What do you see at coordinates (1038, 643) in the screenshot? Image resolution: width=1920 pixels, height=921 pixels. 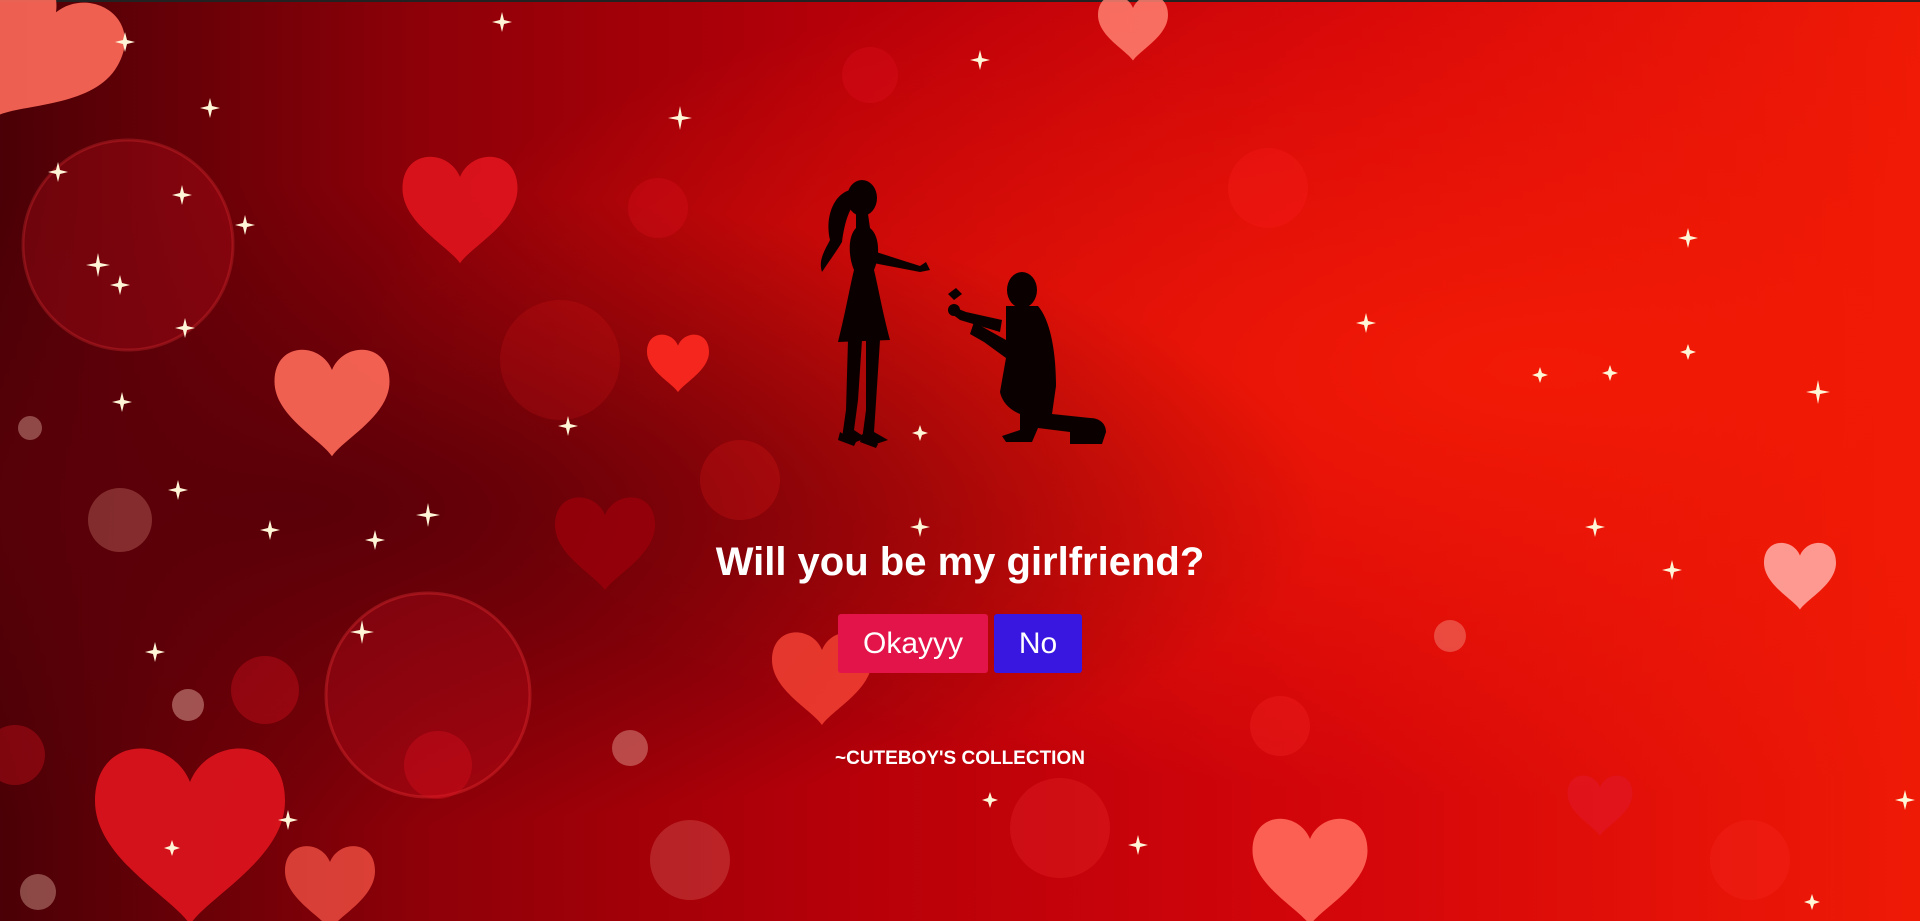 I see `no-button: No` at bounding box center [1038, 643].